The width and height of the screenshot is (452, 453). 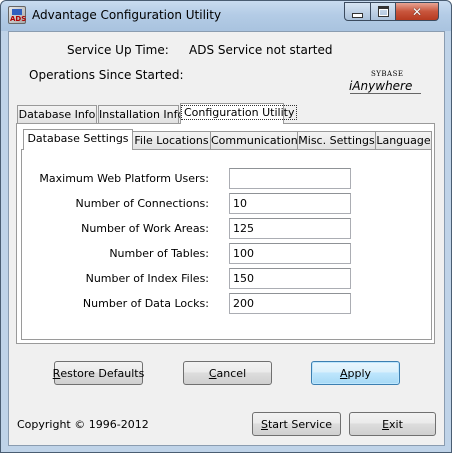 What do you see at coordinates (98, 373) in the screenshot?
I see `restore-defaults-button: Restore Defaults` at bounding box center [98, 373].